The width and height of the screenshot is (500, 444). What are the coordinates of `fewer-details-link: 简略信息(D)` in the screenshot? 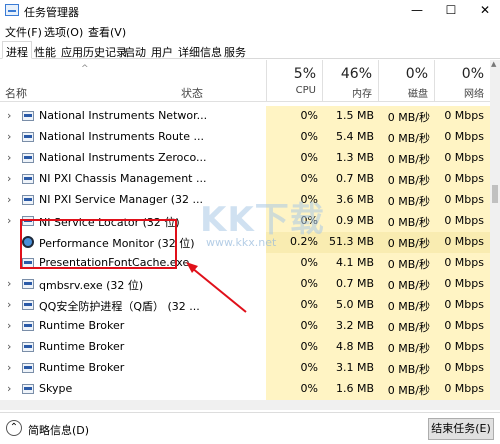 It's located at (58, 430).